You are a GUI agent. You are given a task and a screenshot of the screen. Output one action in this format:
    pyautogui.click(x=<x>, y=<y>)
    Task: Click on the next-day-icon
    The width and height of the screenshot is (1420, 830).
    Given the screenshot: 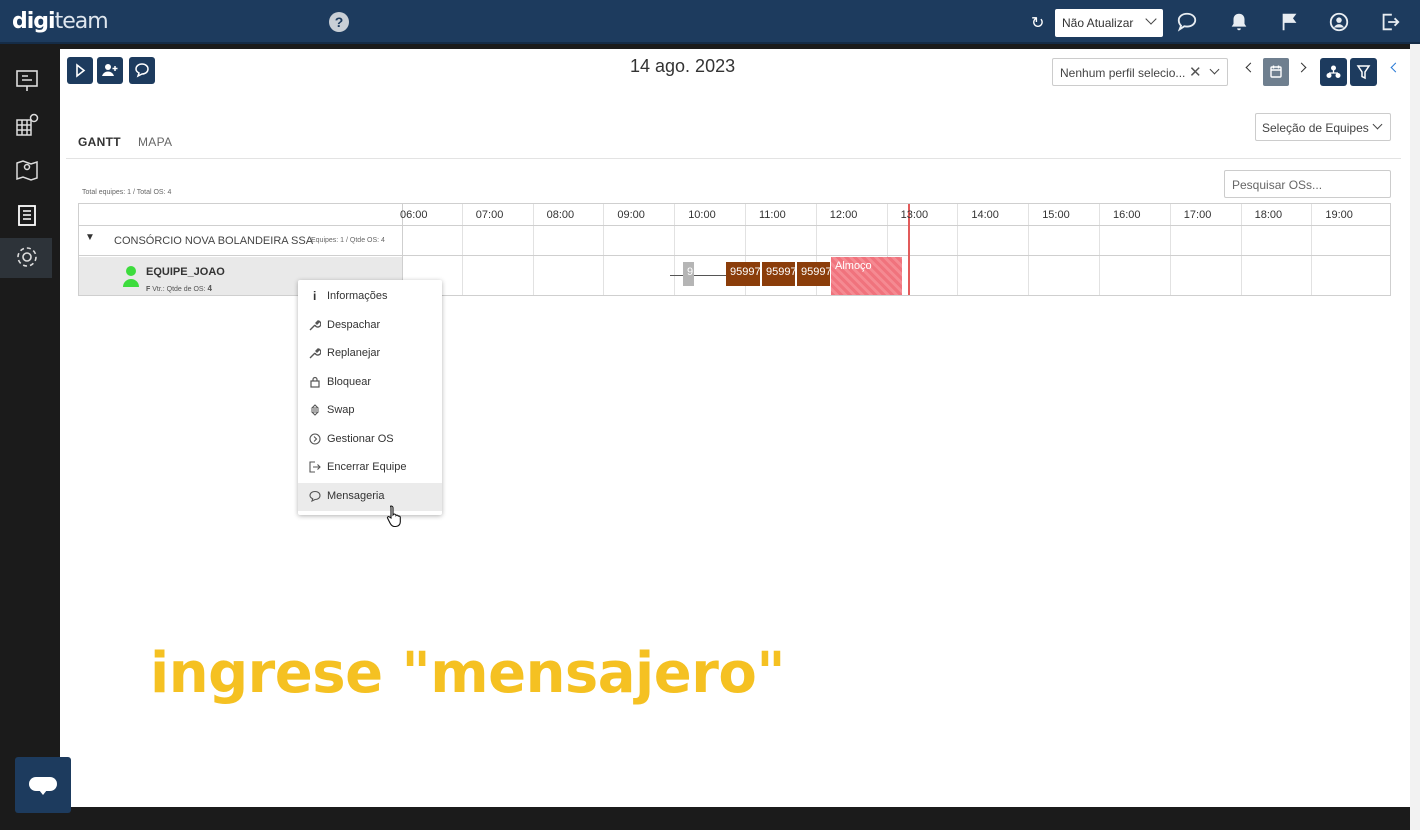 What is the action you would take?
    pyautogui.click(x=1301, y=67)
    